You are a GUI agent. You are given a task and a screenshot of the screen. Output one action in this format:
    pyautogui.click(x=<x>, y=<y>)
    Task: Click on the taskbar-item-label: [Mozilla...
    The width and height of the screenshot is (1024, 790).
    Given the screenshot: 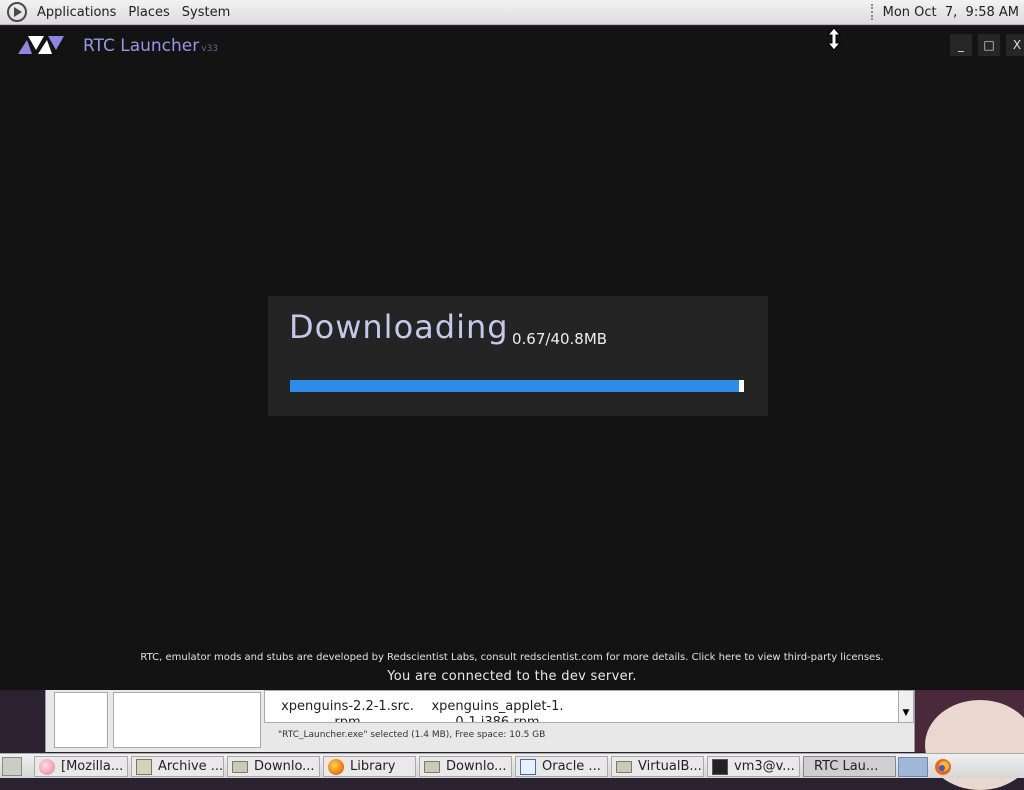 What is the action you would take?
    pyautogui.click(x=92, y=766)
    